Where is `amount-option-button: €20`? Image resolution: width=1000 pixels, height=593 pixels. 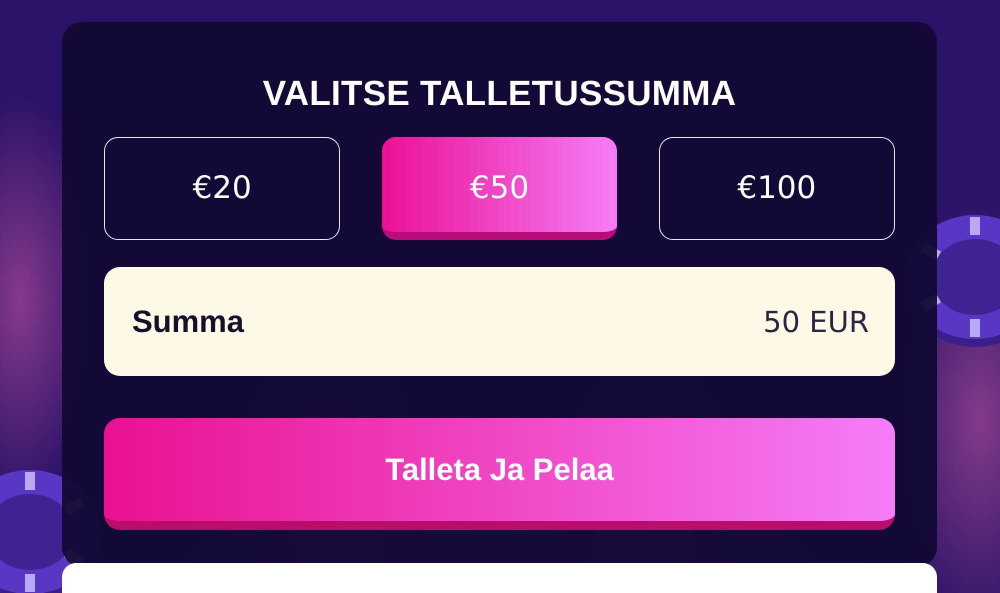
amount-option-button: €20 is located at coordinates (222, 188).